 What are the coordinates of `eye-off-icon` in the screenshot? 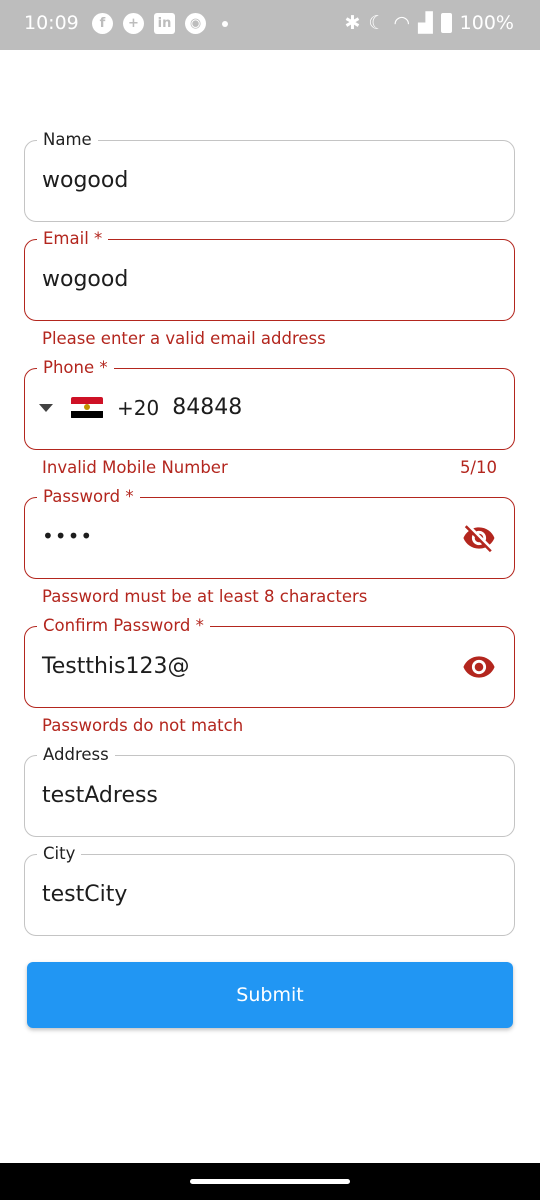 It's located at (479, 538).